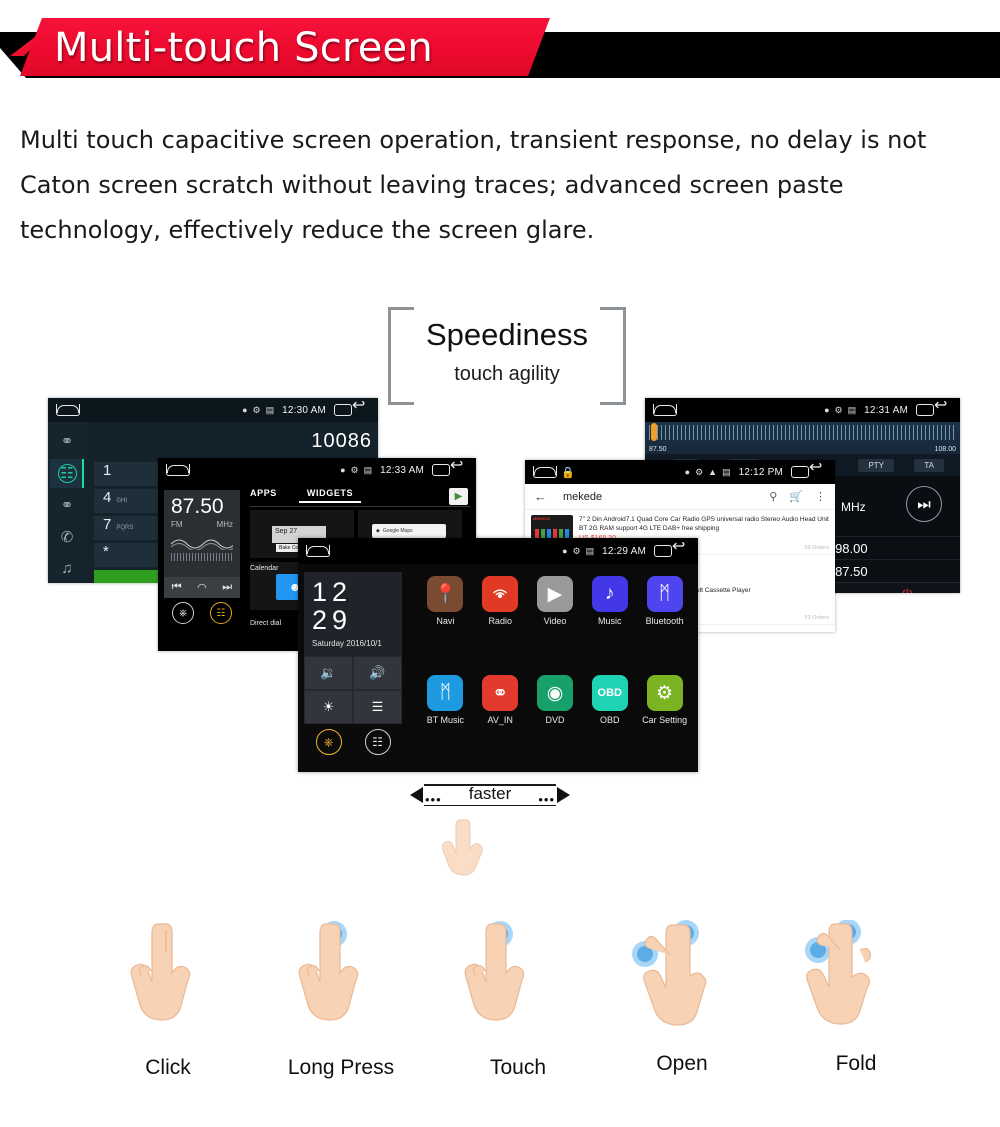  Describe the element at coordinates (555, 723) in the screenshot. I see `app-dvd: ◉ DVD` at that location.